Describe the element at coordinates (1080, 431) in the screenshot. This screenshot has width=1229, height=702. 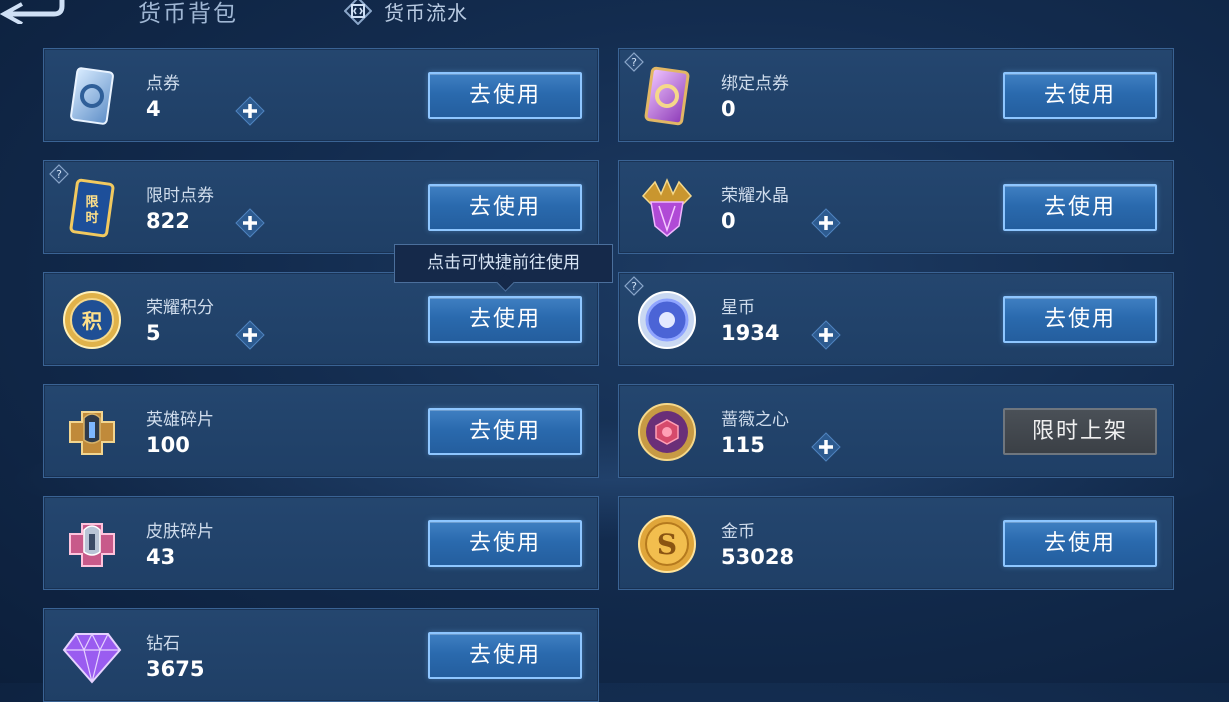
I see `limited-availability-button: 限时上架` at that location.